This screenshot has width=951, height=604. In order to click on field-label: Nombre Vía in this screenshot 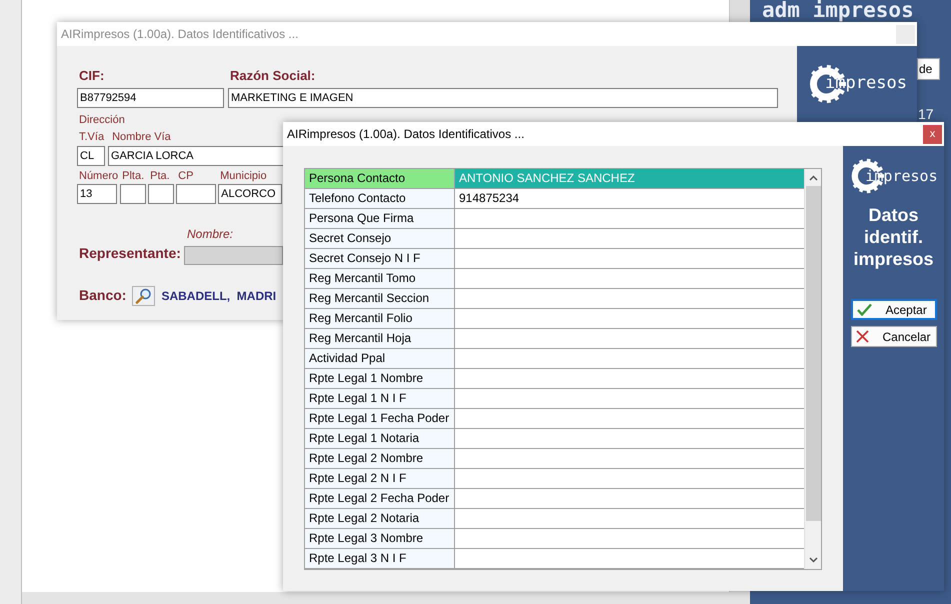, I will do `click(141, 136)`.